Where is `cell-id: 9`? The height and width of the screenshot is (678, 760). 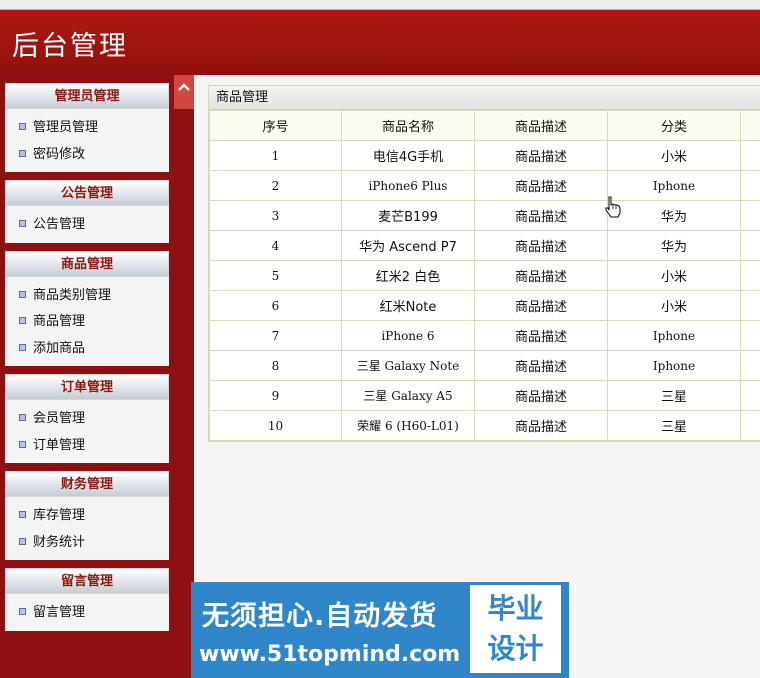 cell-id: 9 is located at coordinates (275, 395).